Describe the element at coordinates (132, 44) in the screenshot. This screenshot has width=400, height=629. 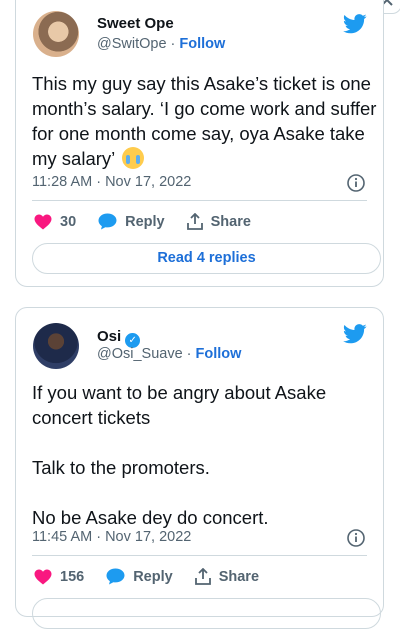
I see `author-handle: @SwitOpe` at that location.